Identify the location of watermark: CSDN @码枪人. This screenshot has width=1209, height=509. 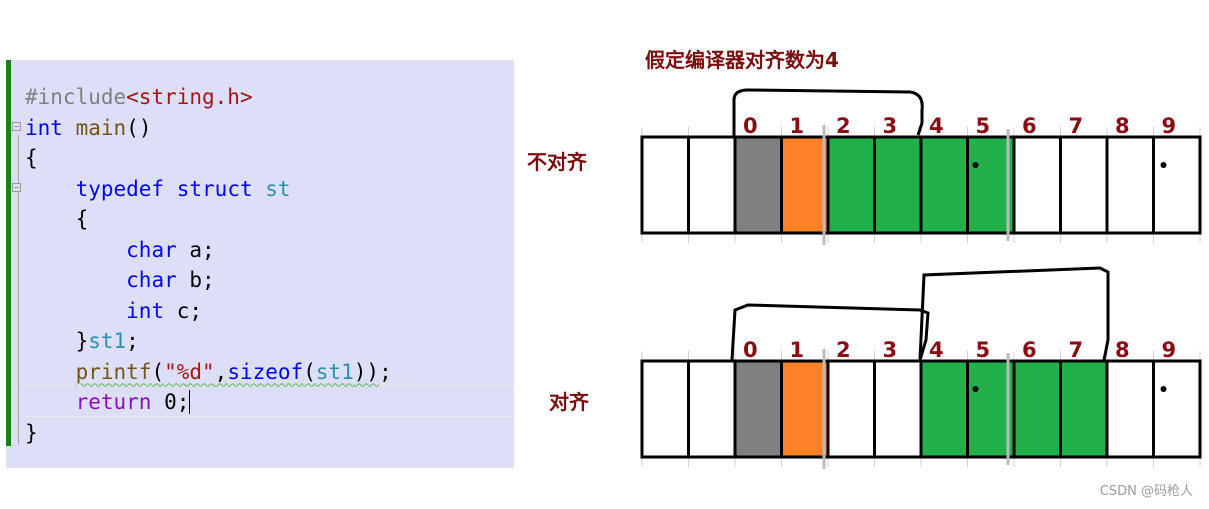
(1146, 491).